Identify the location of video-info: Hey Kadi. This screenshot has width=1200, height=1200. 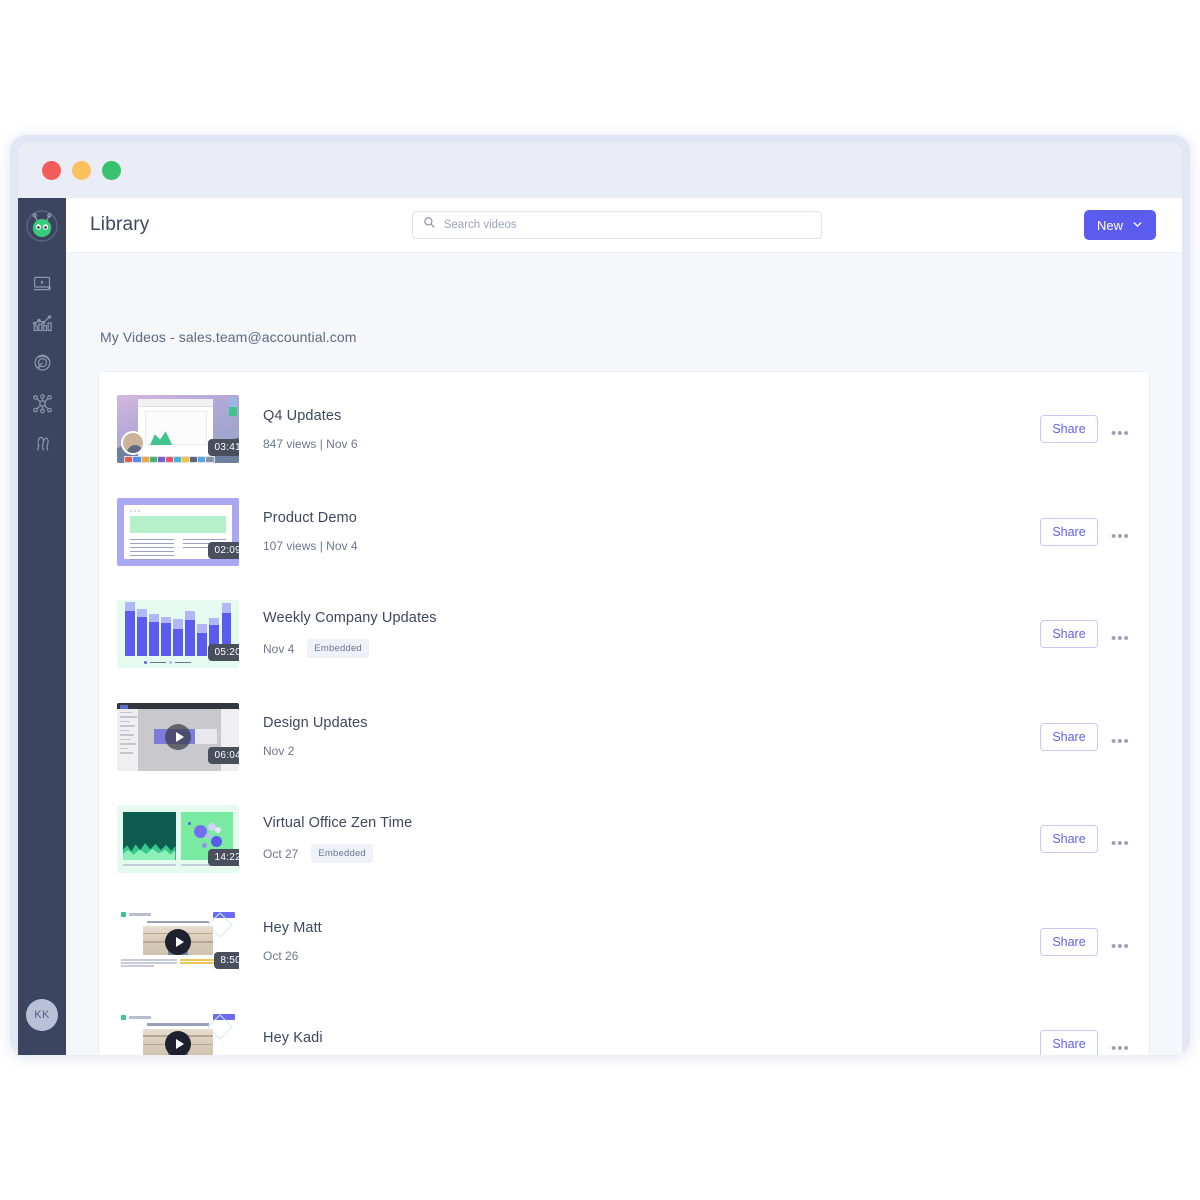
(639, 1042).